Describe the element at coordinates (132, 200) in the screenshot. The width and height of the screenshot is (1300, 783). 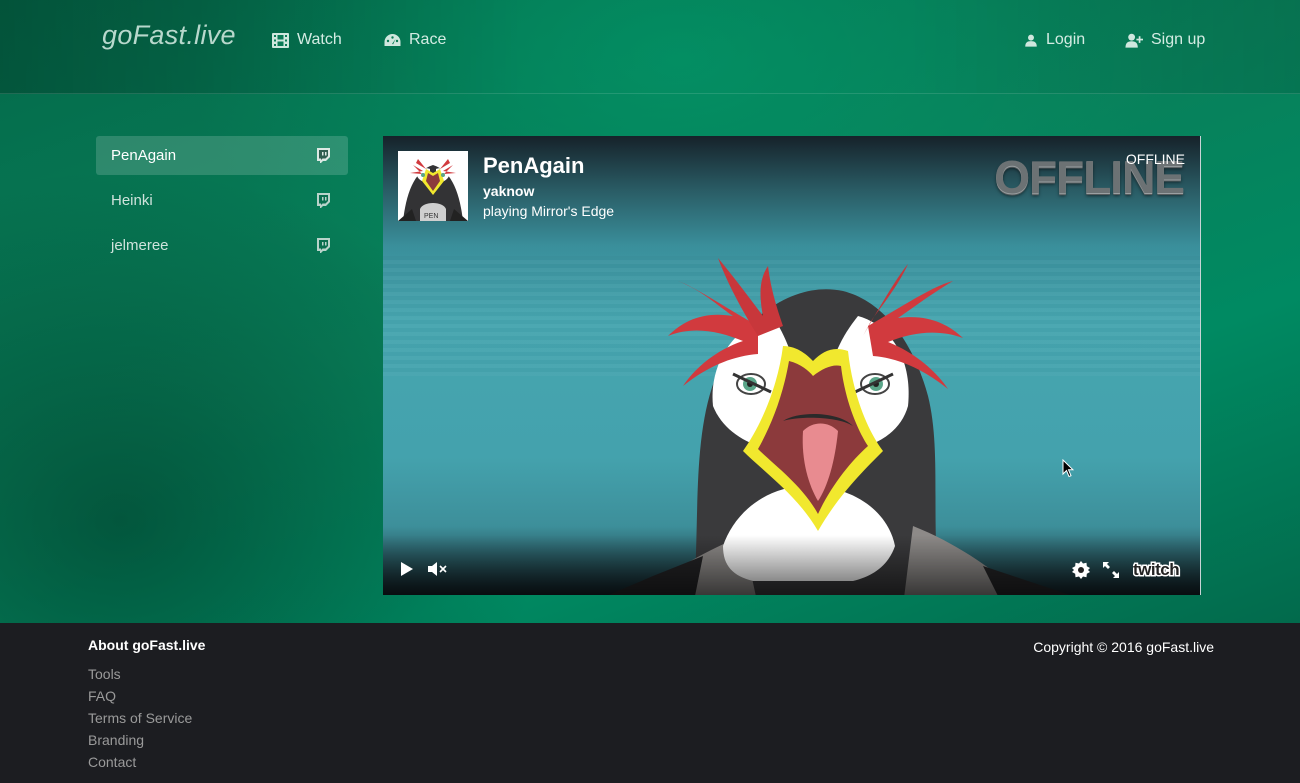
I see `sidebar-item-label: Heinki` at that location.